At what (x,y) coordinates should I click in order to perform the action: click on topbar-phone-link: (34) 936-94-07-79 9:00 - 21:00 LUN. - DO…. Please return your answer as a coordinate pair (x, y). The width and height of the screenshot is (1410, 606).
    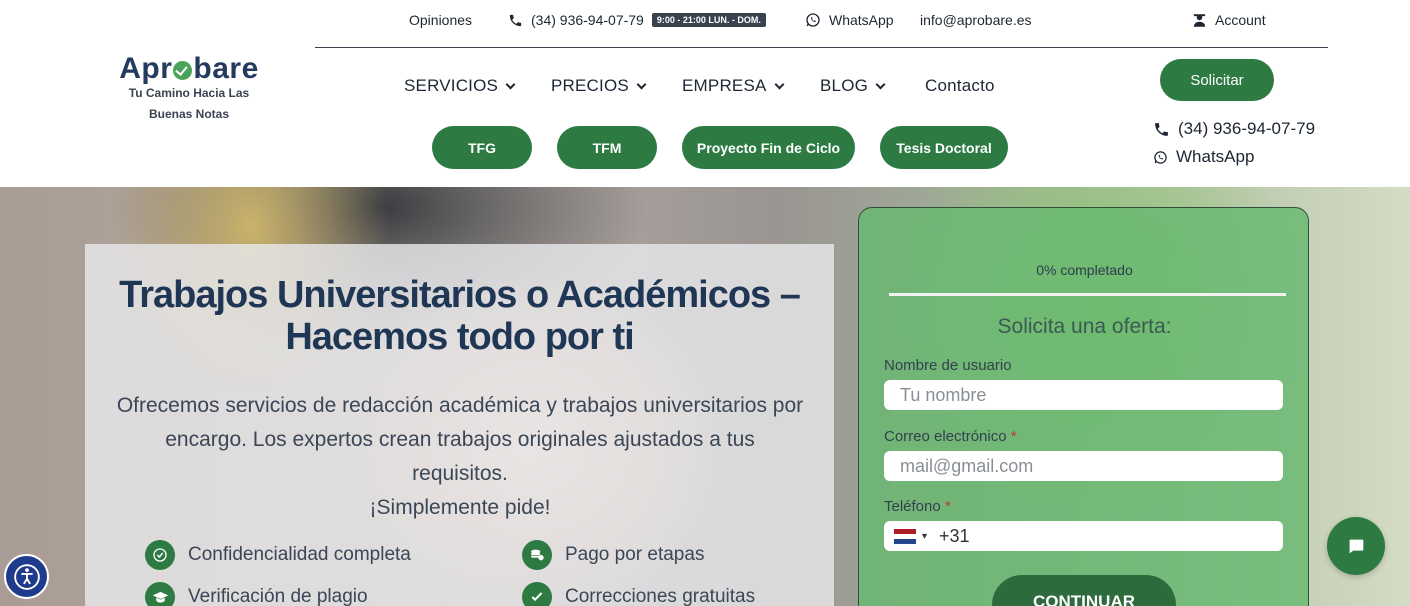
    Looking at the image, I should click on (637, 20).